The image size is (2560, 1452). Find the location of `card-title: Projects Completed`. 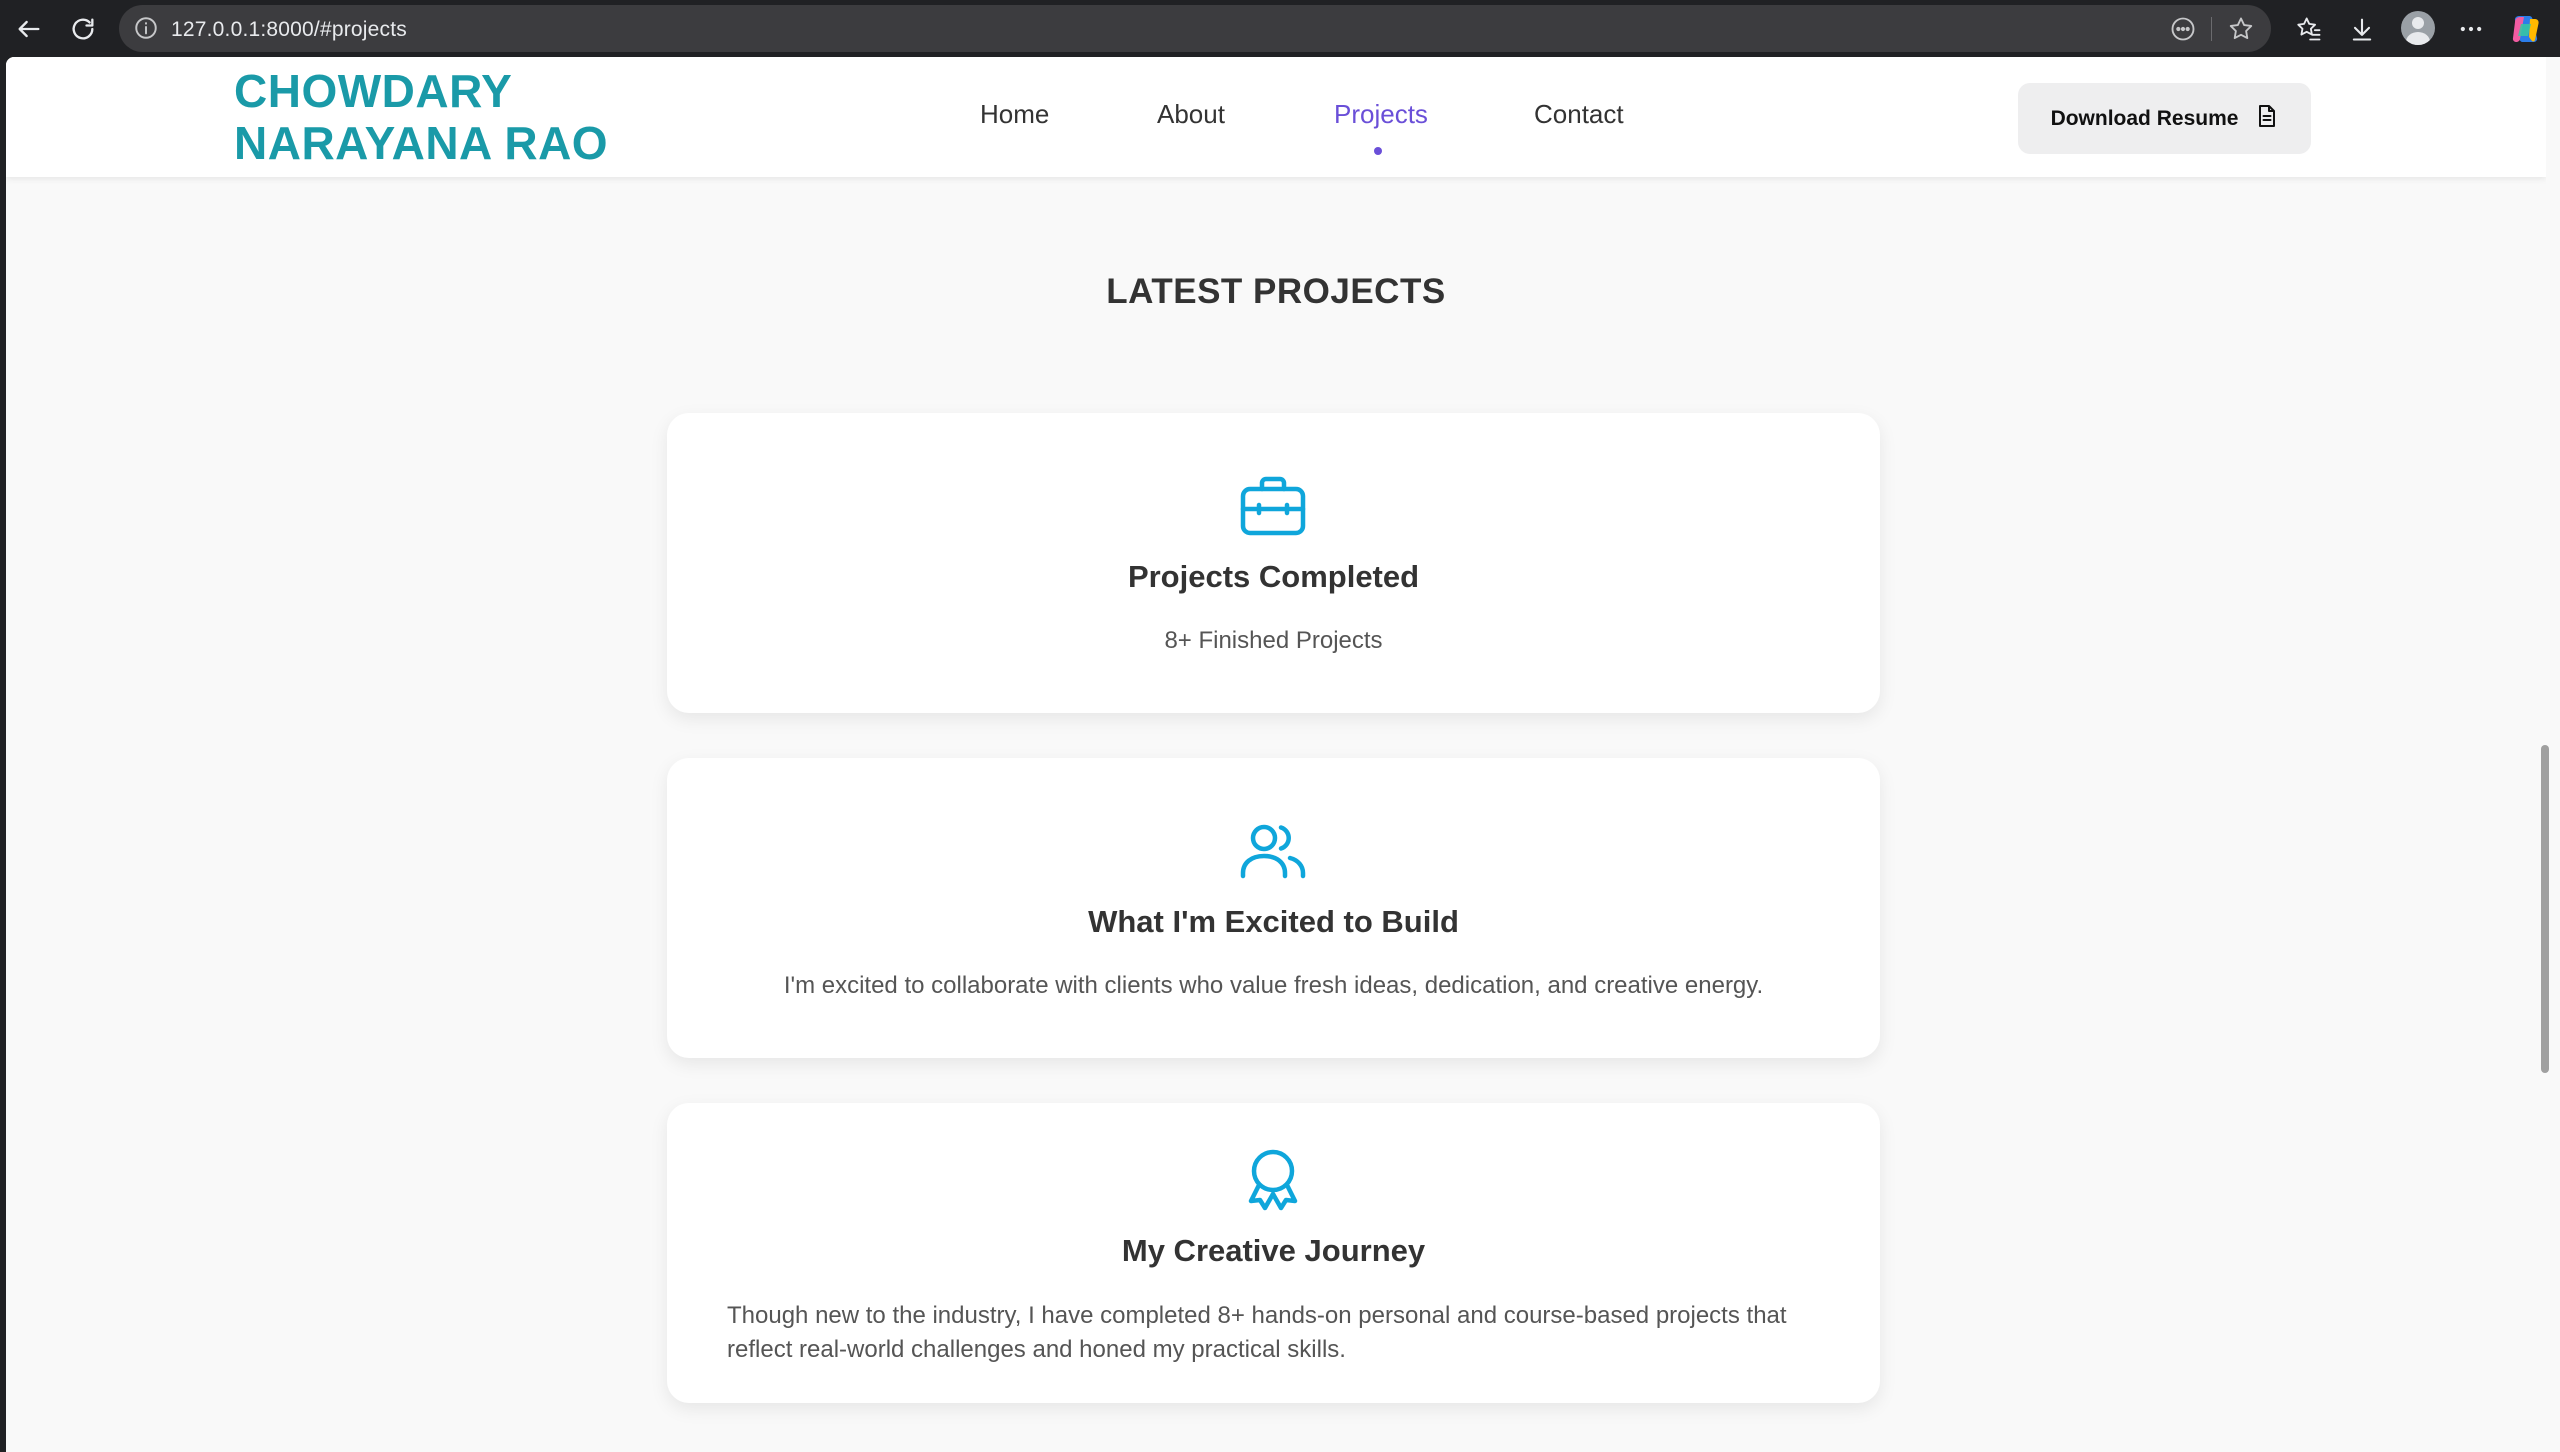

card-title: Projects Completed is located at coordinates (1273, 576).